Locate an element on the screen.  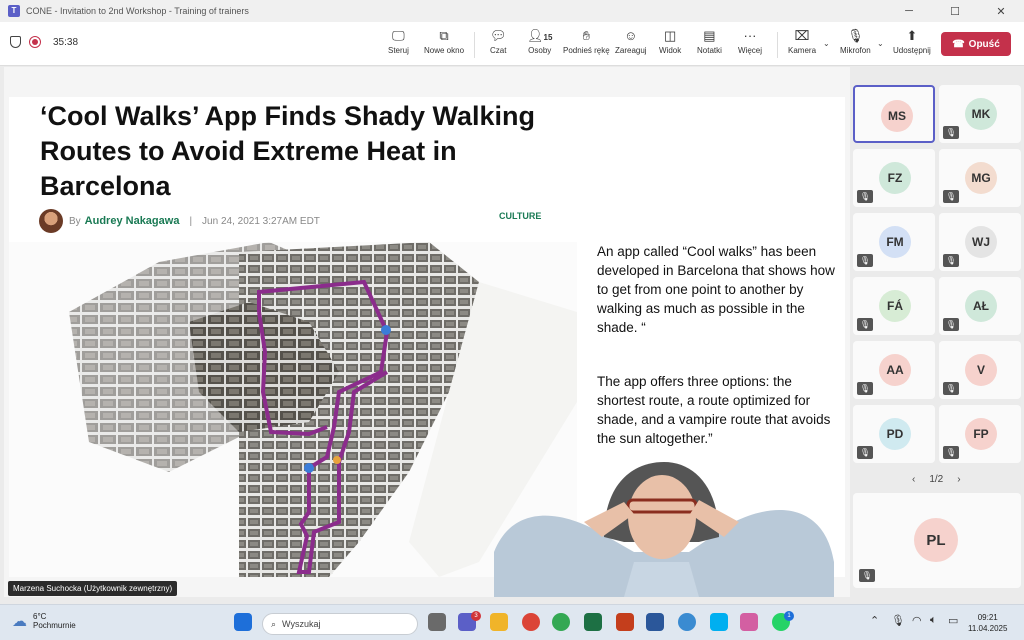
chat-button: 💬︎ Czat is located at coordinates (498, 41).